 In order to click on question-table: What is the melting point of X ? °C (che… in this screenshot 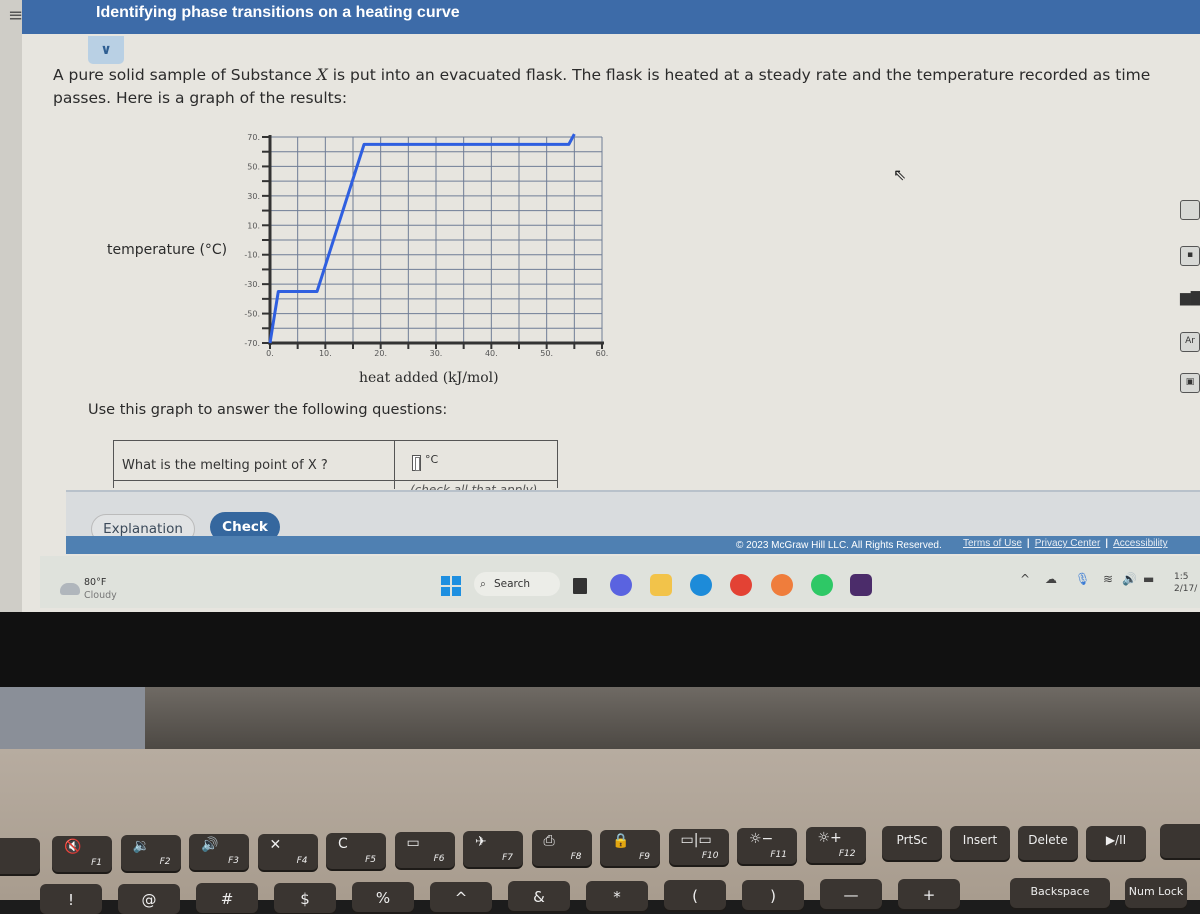, I will do `click(335, 464)`.